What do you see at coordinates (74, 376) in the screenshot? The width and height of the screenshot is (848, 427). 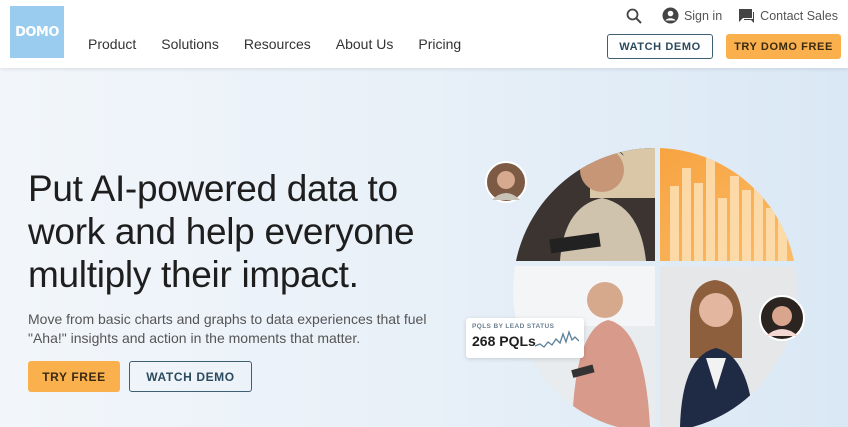 I see `try-free-button: TRY FREE` at bounding box center [74, 376].